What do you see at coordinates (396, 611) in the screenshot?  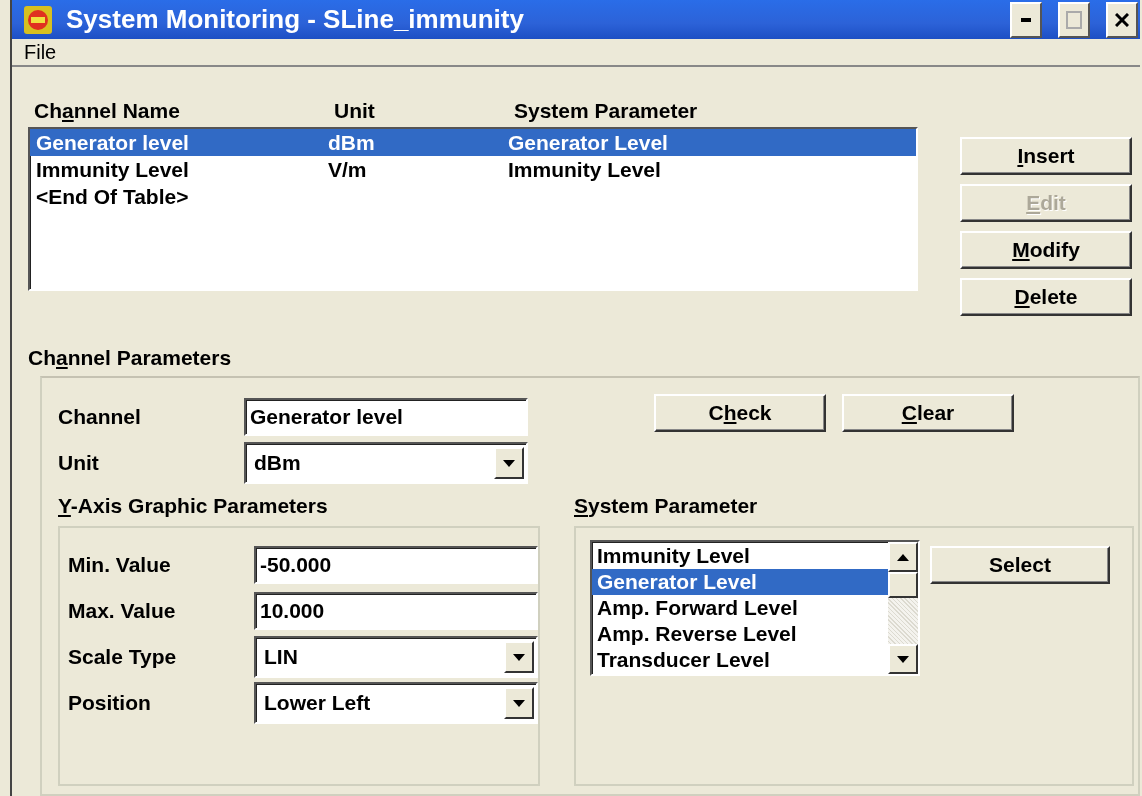 I see `text-field: 10.000` at bounding box center [396, 611].